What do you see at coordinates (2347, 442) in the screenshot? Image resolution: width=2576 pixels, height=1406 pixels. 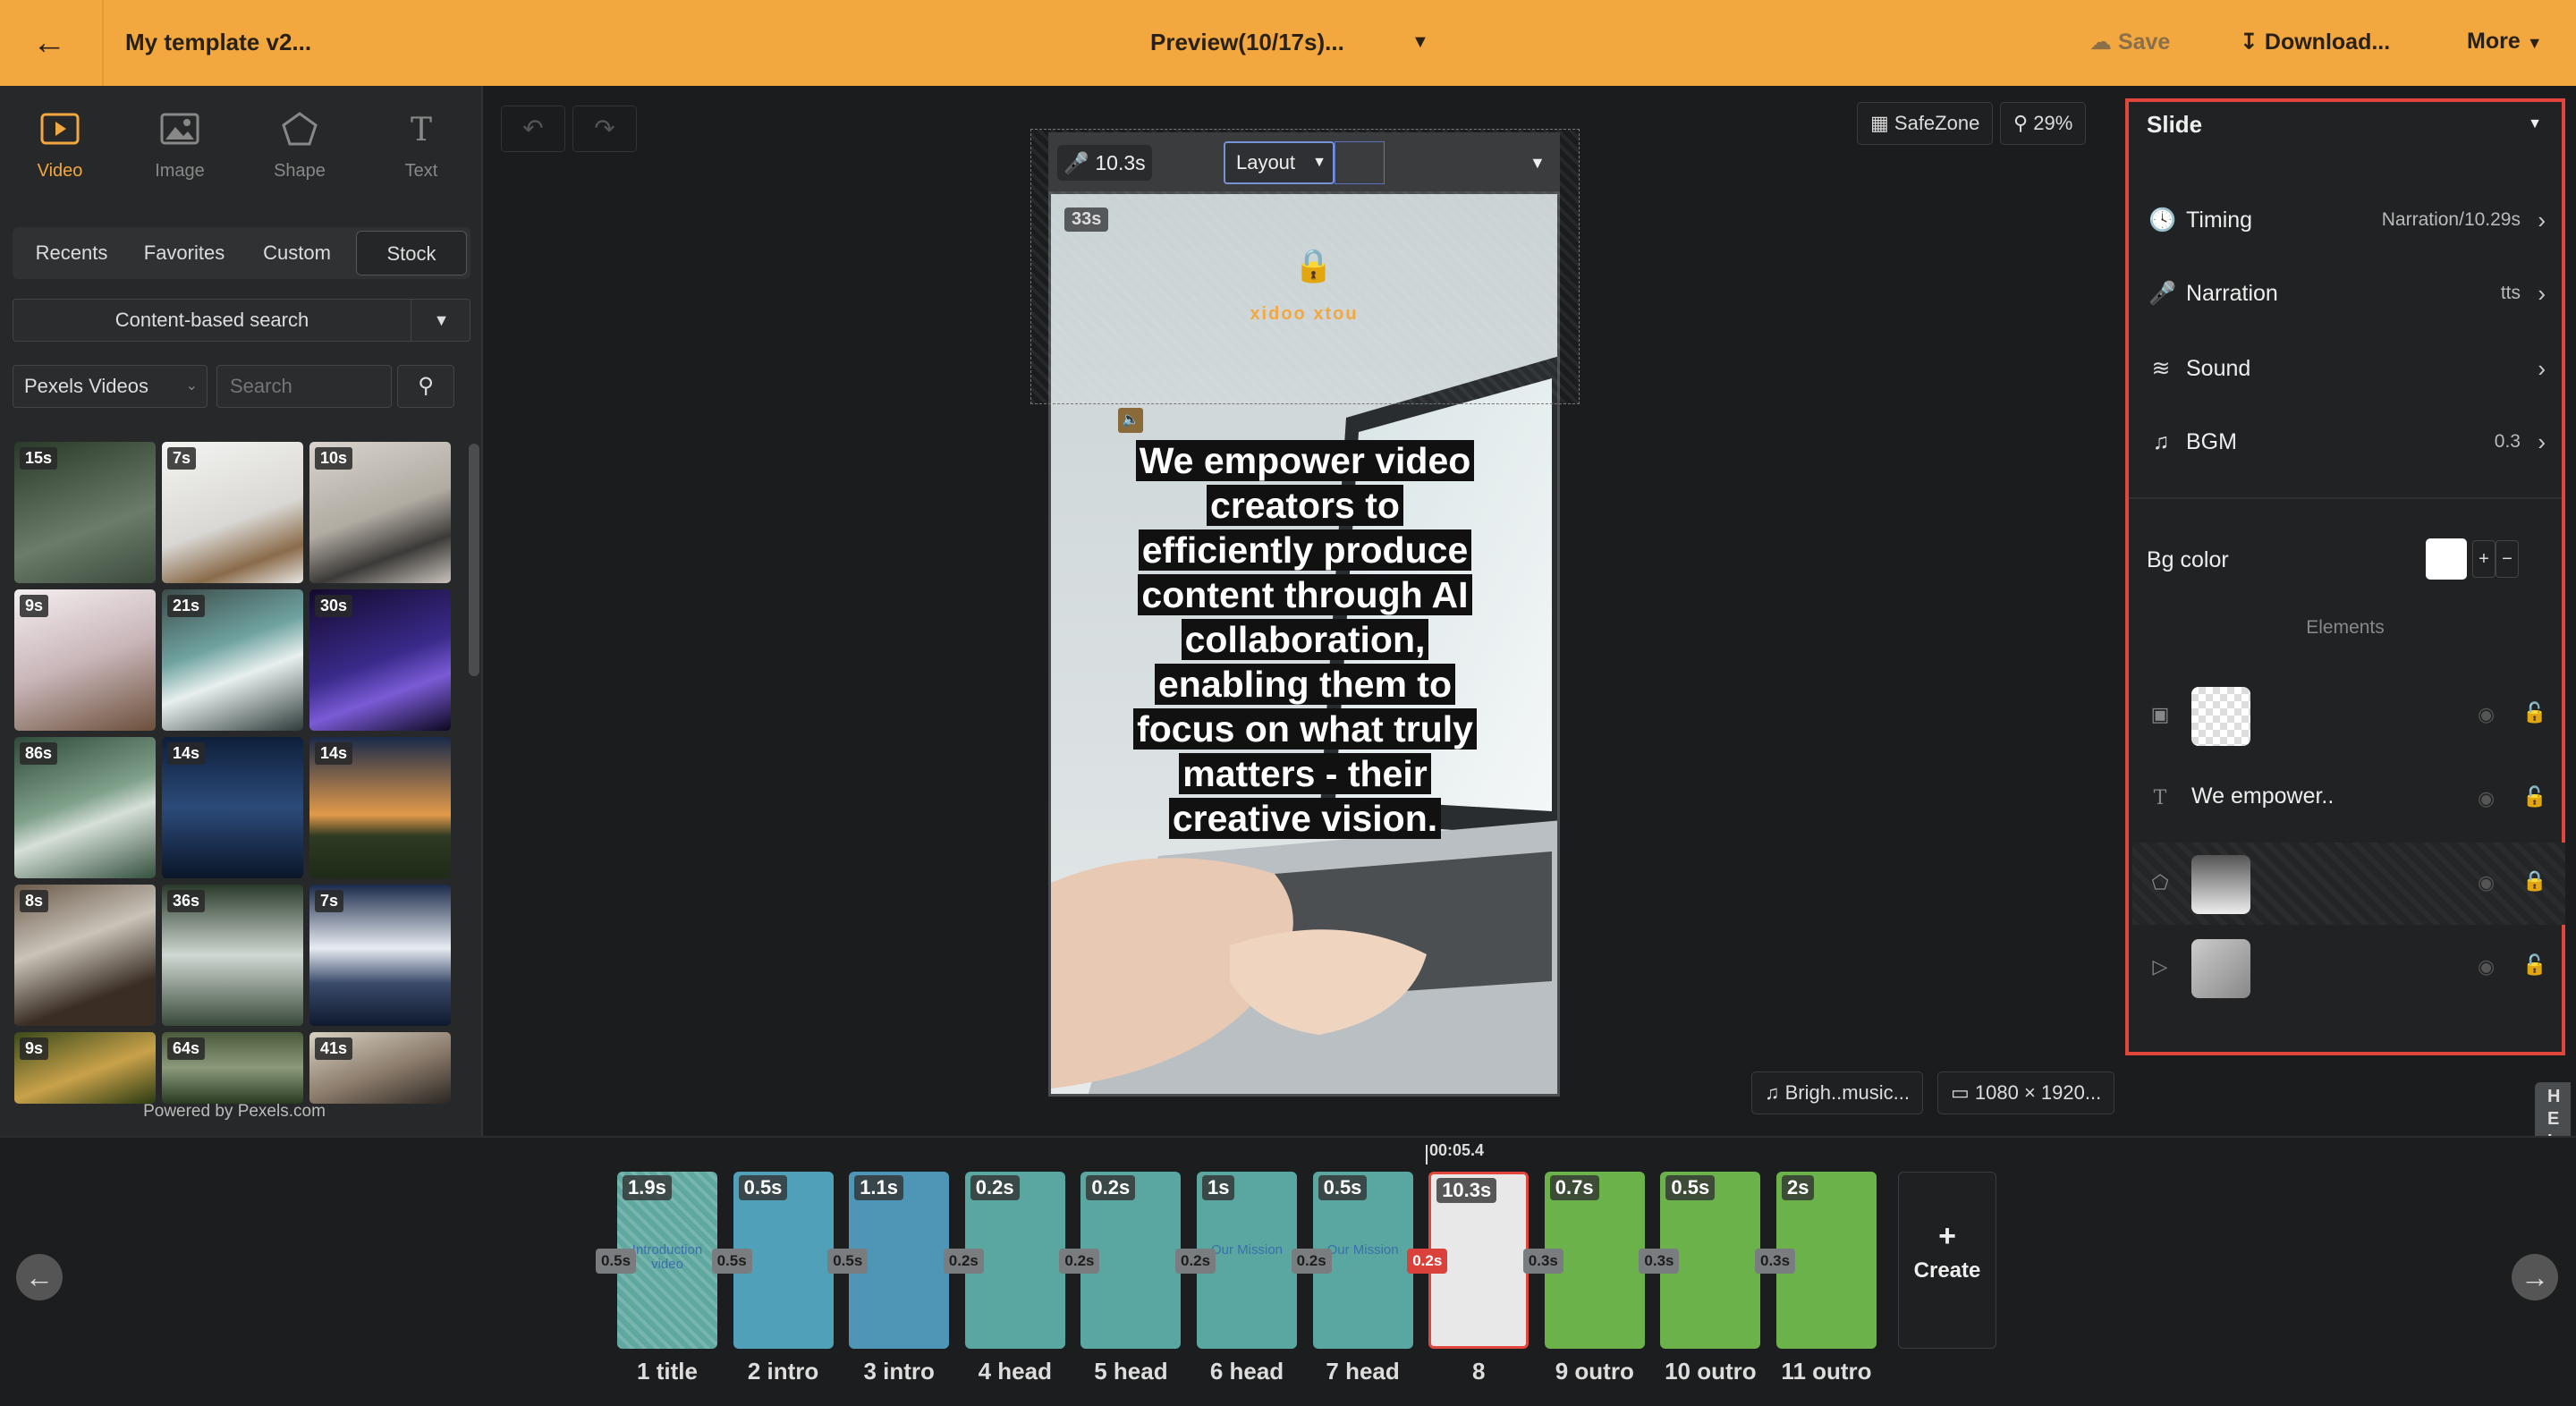 I see `bgm-row: ♫ BGM 0.3 ›` at bounding box center [2347, 442].